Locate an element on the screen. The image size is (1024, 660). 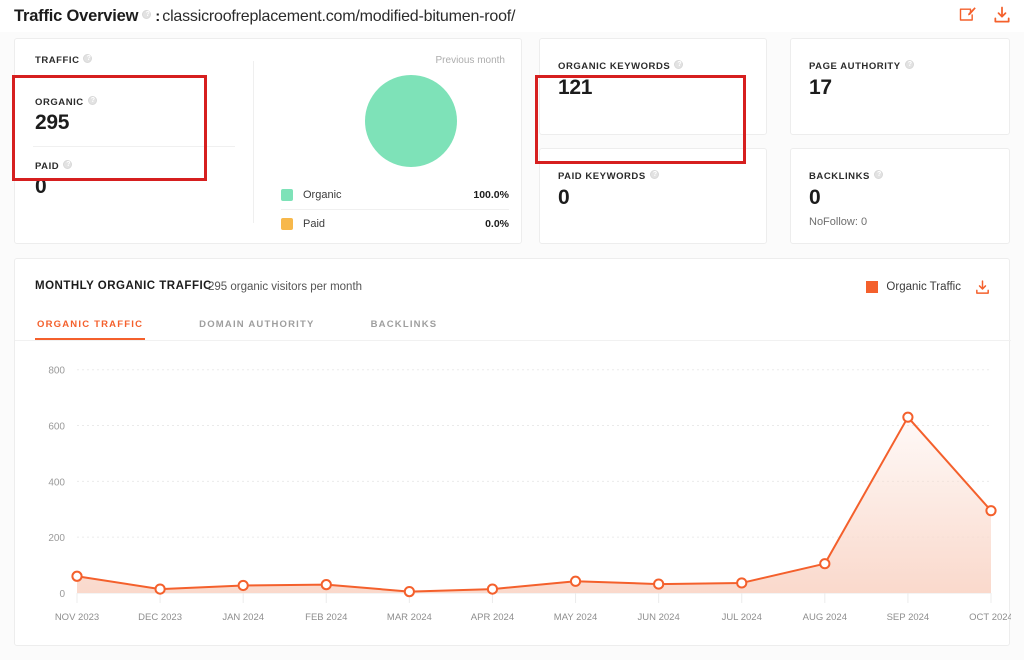
organic-keywords-card: ORGANIC KEYWORDS 121 is located at coordinates (653, 86).